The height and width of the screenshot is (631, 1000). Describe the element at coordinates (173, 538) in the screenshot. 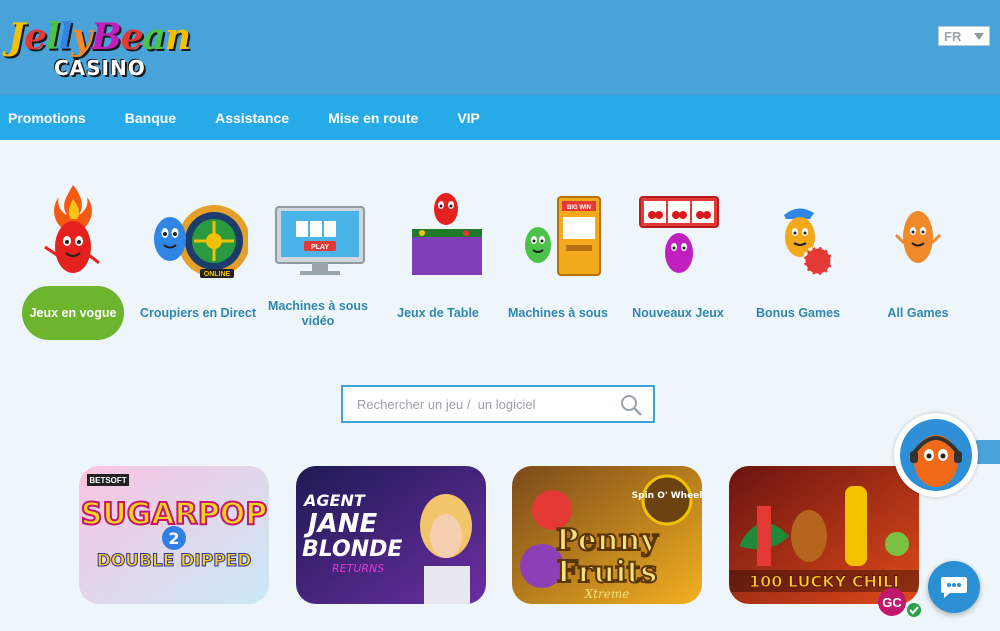

I see `game-title-number: 2` at that location.